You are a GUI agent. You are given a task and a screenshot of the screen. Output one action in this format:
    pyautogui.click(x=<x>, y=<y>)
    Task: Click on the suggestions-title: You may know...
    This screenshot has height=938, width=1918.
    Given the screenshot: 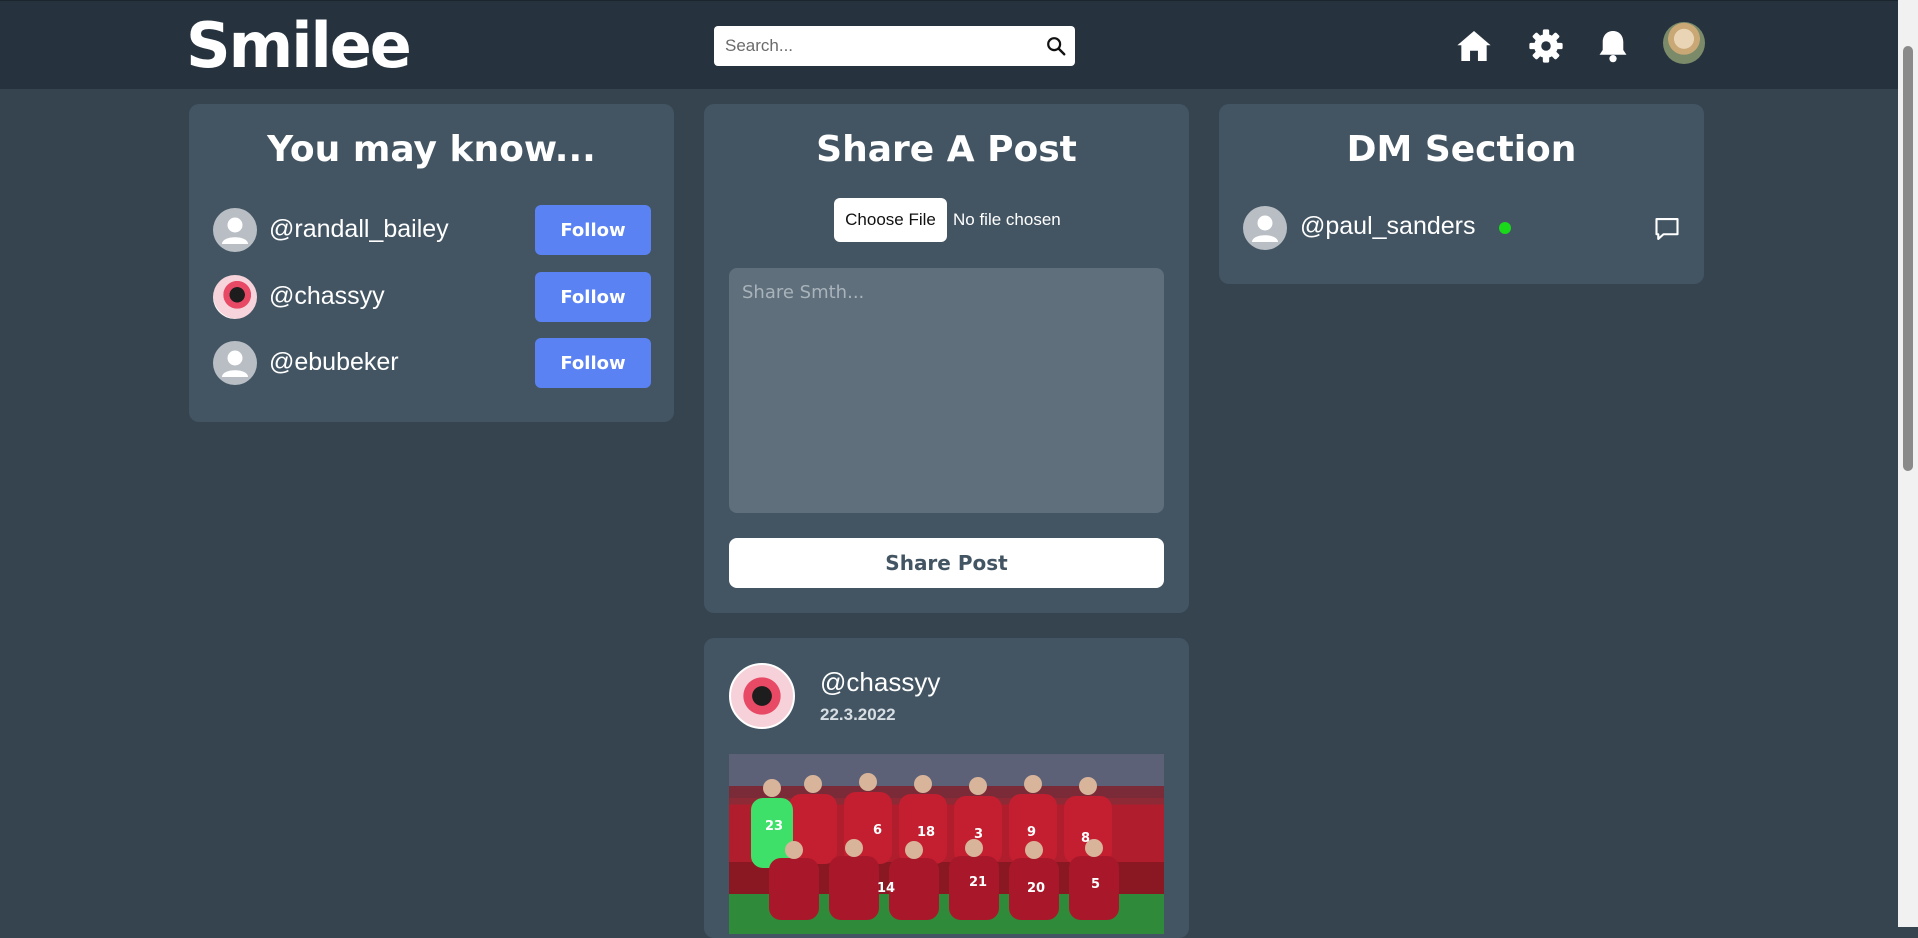 What is the action you would take?
    pyautogui.click(x=431, y=149)
    